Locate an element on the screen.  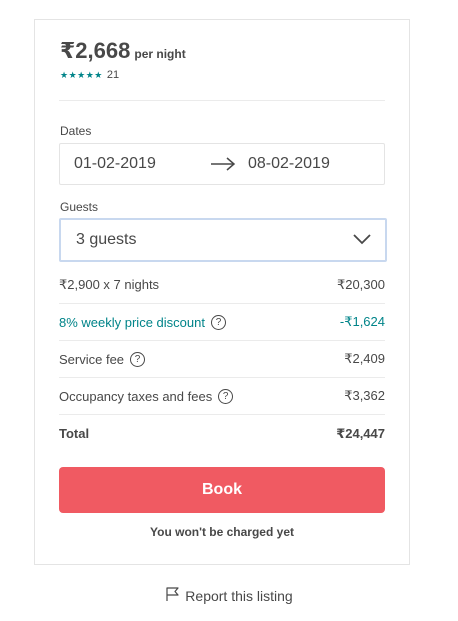
review-count: 21 is located at coordinates (113, 75).